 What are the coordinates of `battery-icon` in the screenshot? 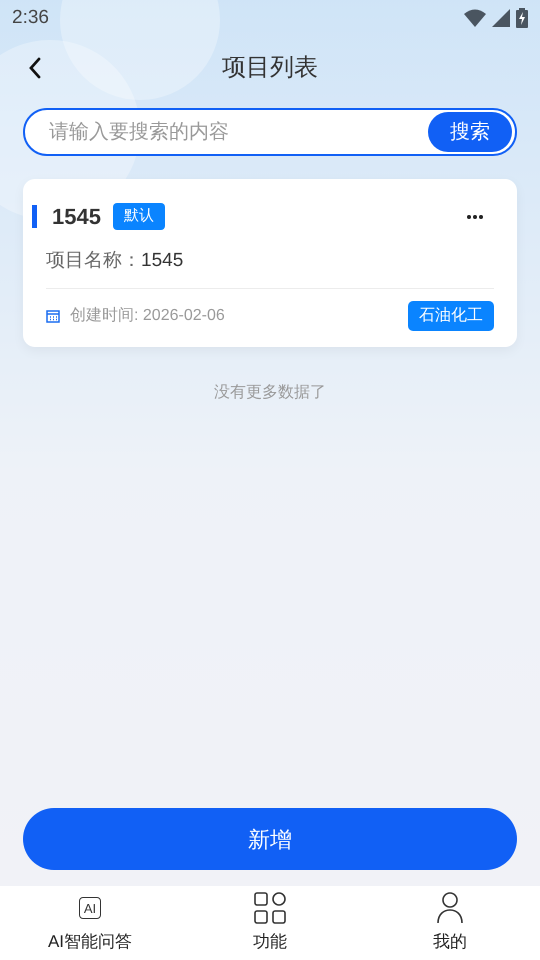 It's located at (522, 18).